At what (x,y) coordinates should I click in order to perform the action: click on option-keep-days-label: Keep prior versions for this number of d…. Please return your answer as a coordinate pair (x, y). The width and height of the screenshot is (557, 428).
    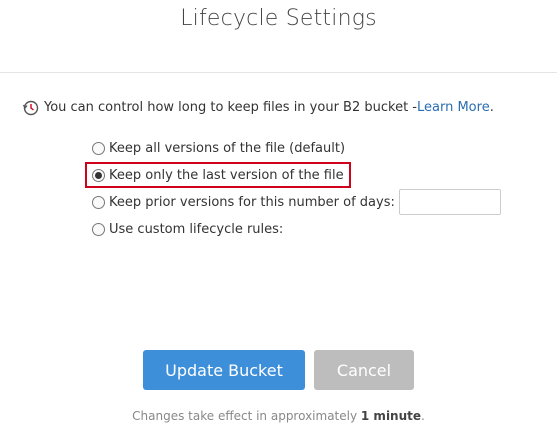
    Looking at the image, I should click on (252, 202).